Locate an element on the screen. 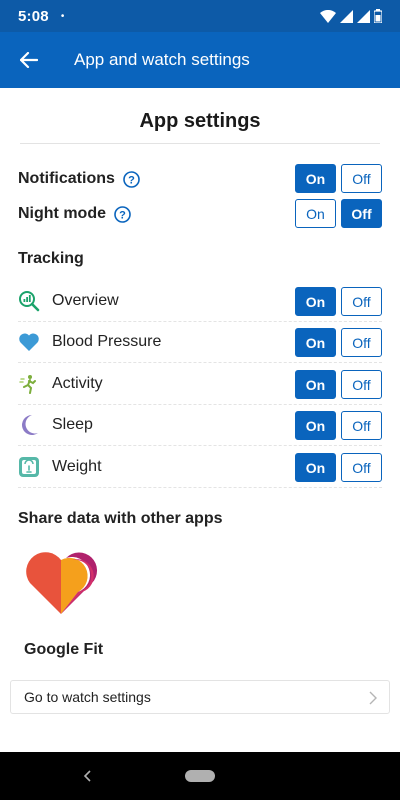  tracking-label: Overview is located at coordinates (85, 300).